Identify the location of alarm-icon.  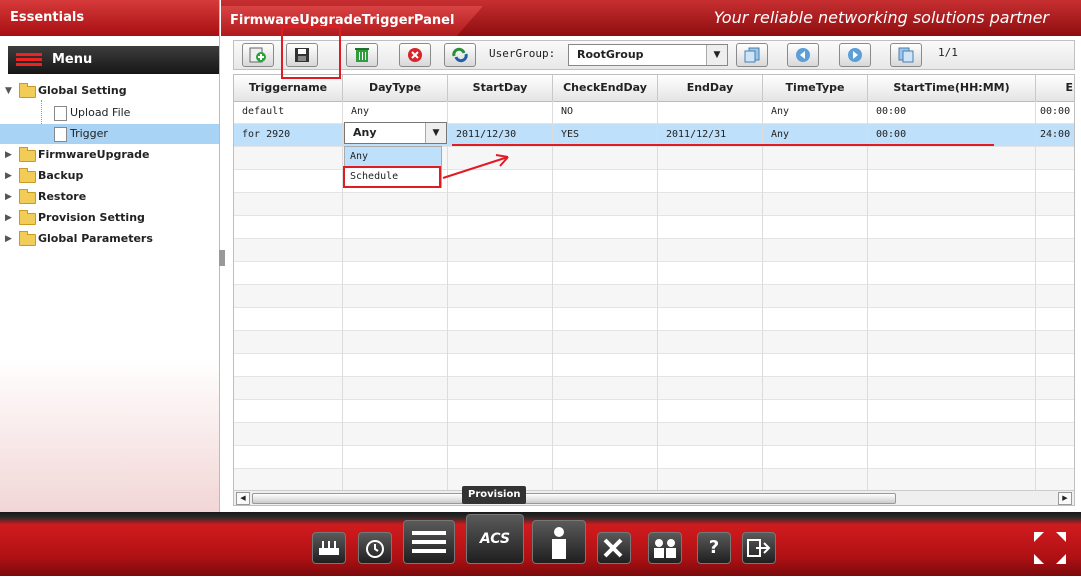
(375, 548).